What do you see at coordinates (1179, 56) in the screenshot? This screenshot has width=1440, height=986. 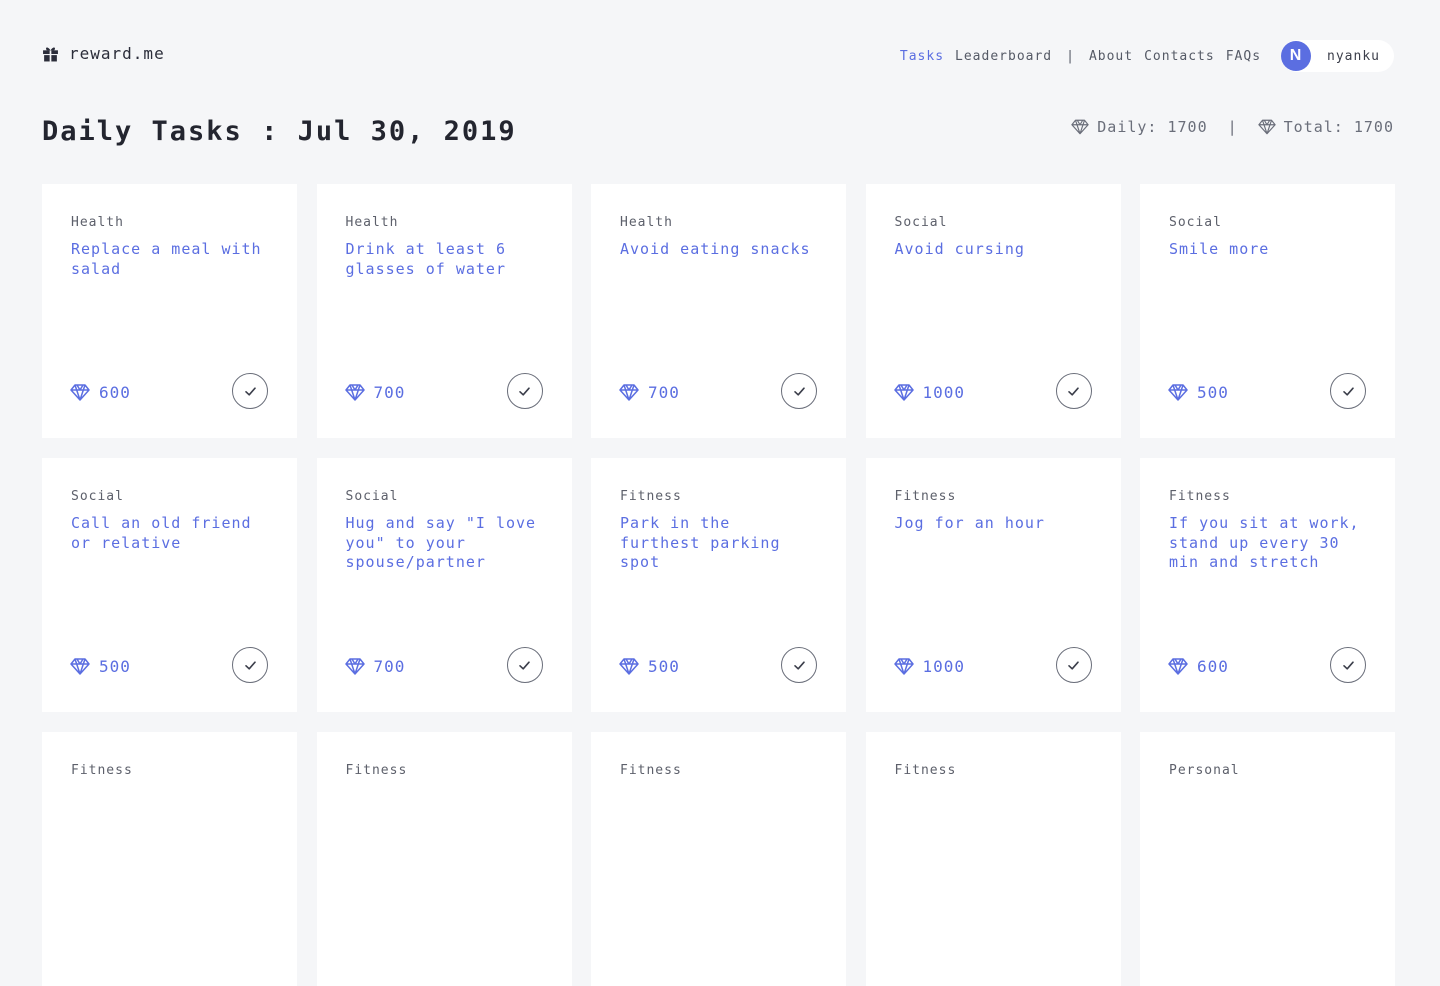 I see `nav-contacts: Contacts` at bounding box center [1179, 56].